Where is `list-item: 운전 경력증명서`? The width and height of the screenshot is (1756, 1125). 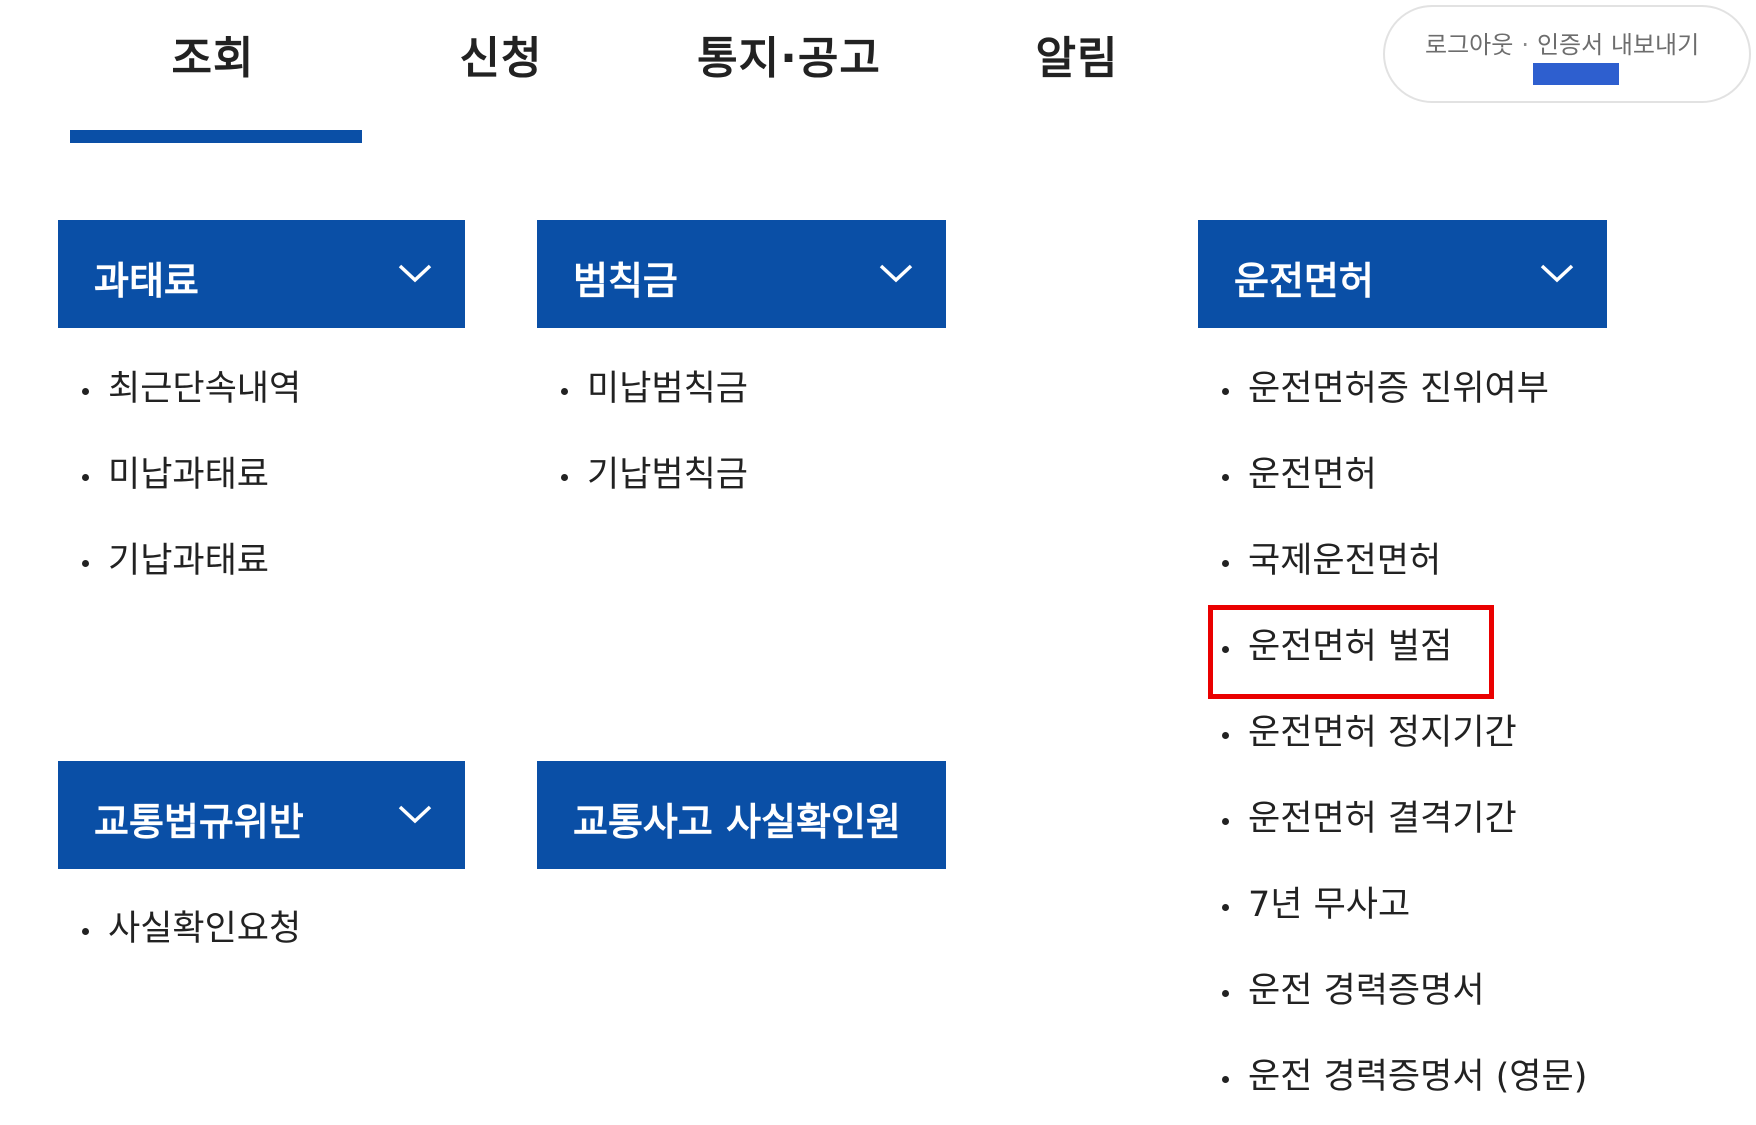 list-item: 운전 경력증명서 is located at coordinates (1392, 991).